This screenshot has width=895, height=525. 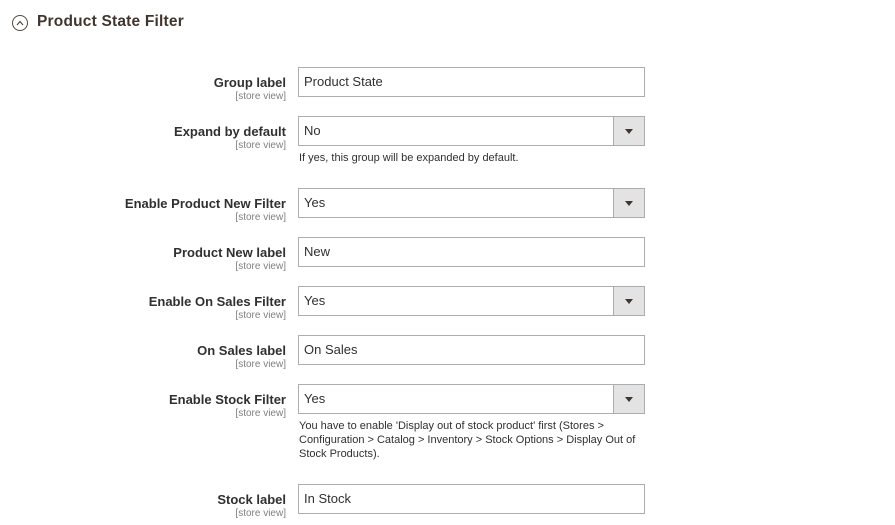 I want to click on collapse-icon, so click(x=20, y=23).